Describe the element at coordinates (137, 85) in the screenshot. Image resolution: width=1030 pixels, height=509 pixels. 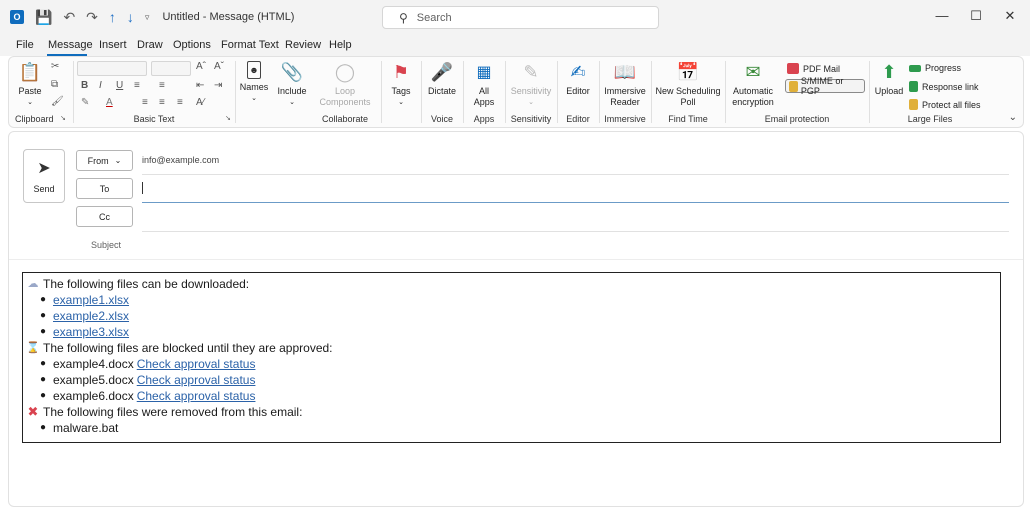
I see `bullets-icon: ≡` at that location.